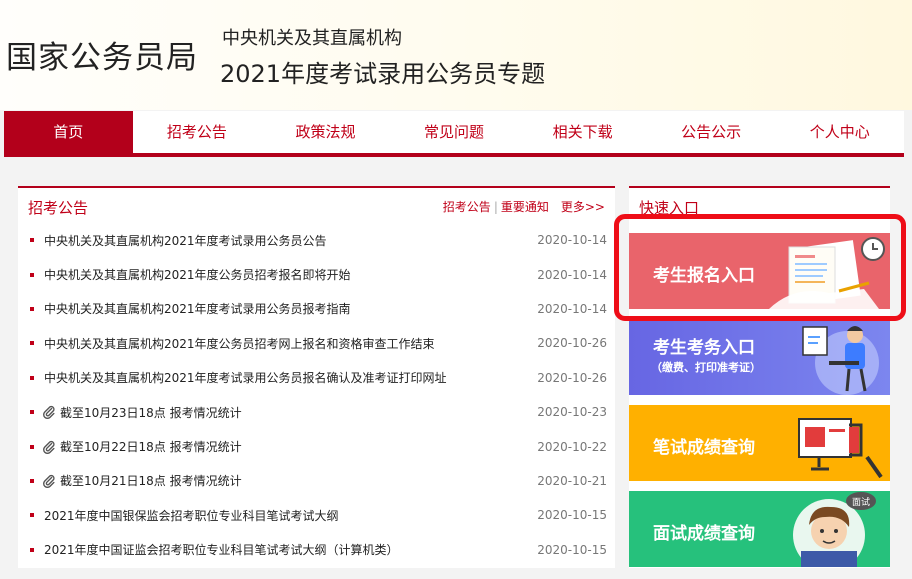 This screenshot has width=912, height=579. I want to click on interview-score-query-label: 面试成绩查询, so click(704, 531).